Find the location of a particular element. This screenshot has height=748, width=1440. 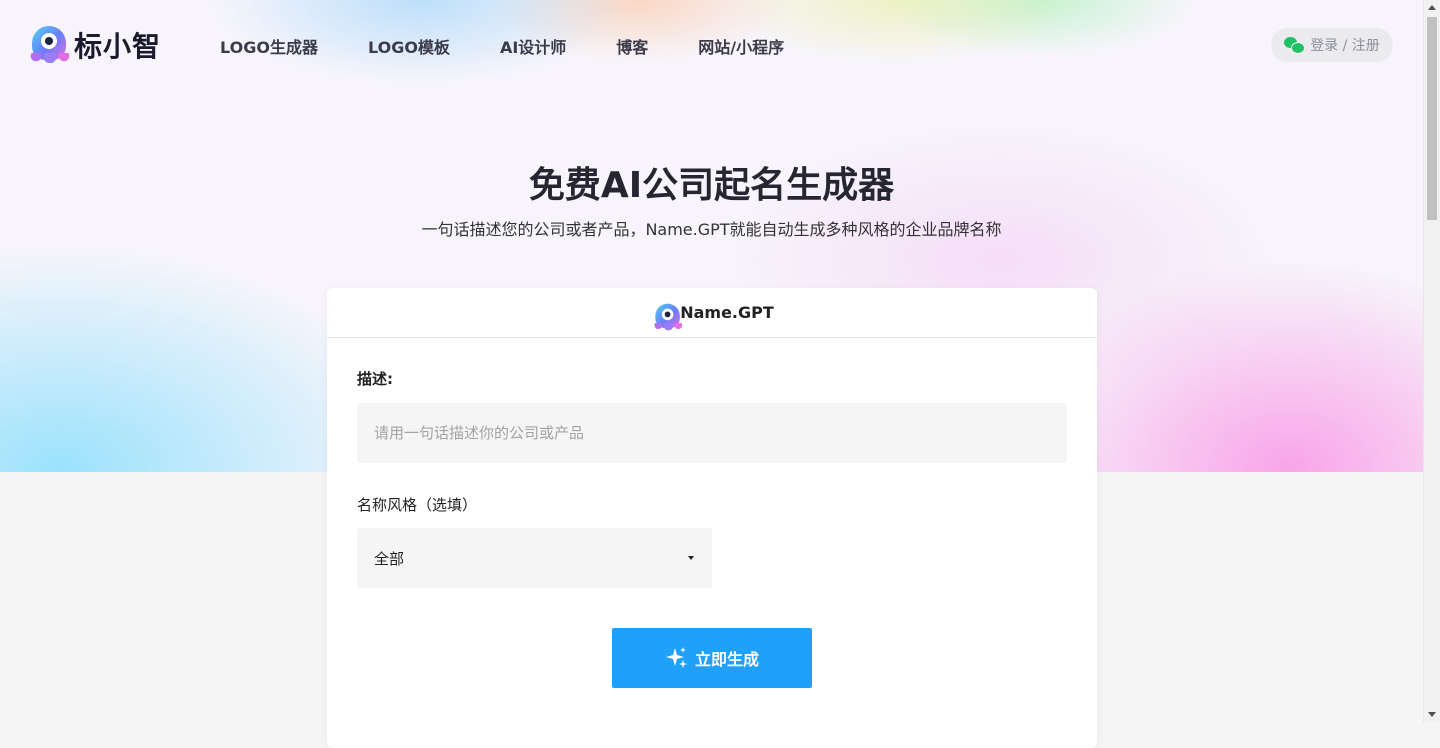

mascot-logo-icon is located at coordinates (50, 45).